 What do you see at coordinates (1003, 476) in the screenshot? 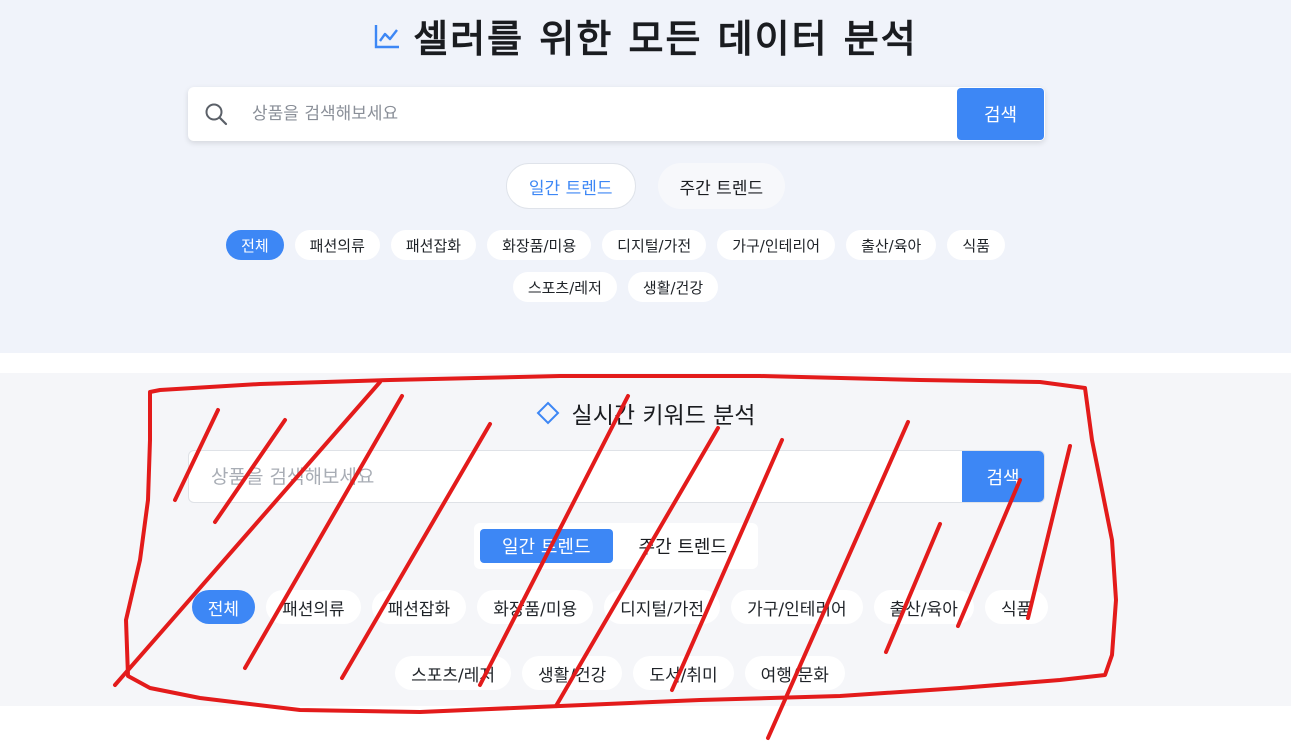
I see `keyword-search-button: 검색` at bounding box center [1003, 476].